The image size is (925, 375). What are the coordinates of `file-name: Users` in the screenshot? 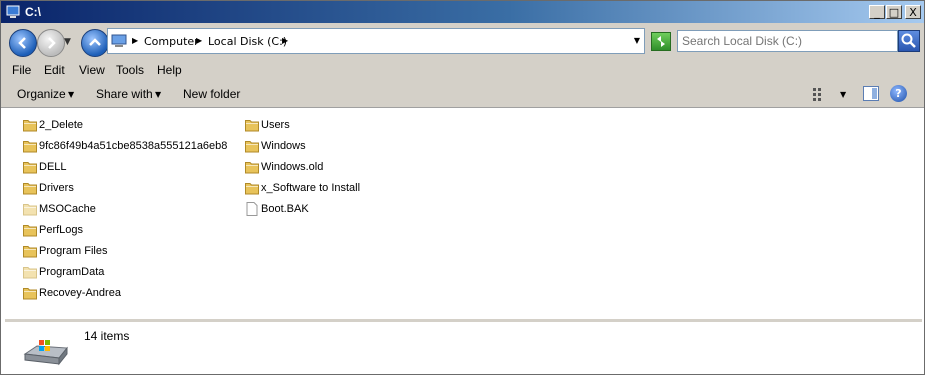 It's located at (275, 125).